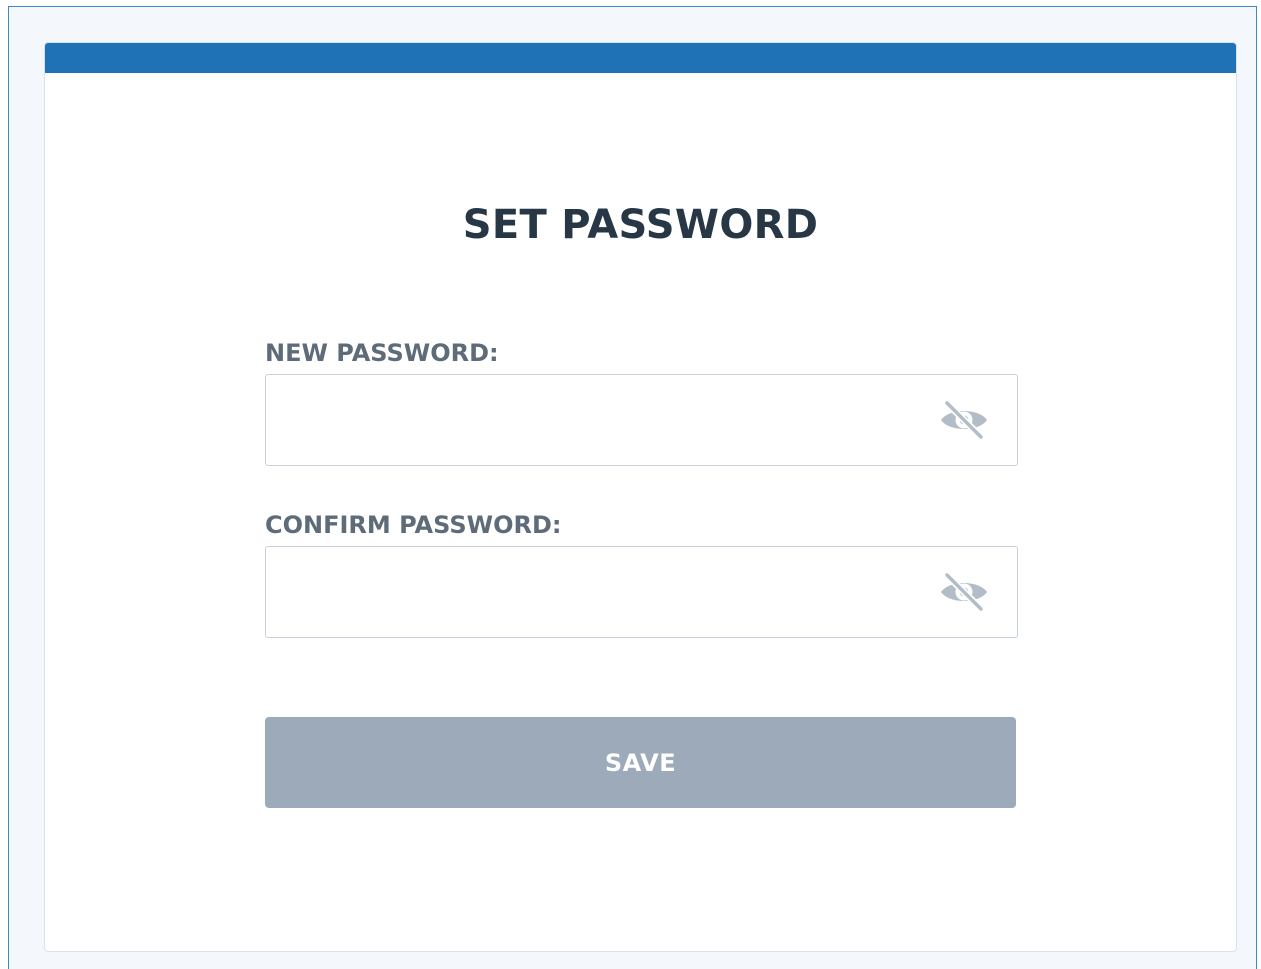 The height and width of the screenshot is (969, 1261). I want to click on new-password-label: NEW PASSWORD:, so click(382, 353).